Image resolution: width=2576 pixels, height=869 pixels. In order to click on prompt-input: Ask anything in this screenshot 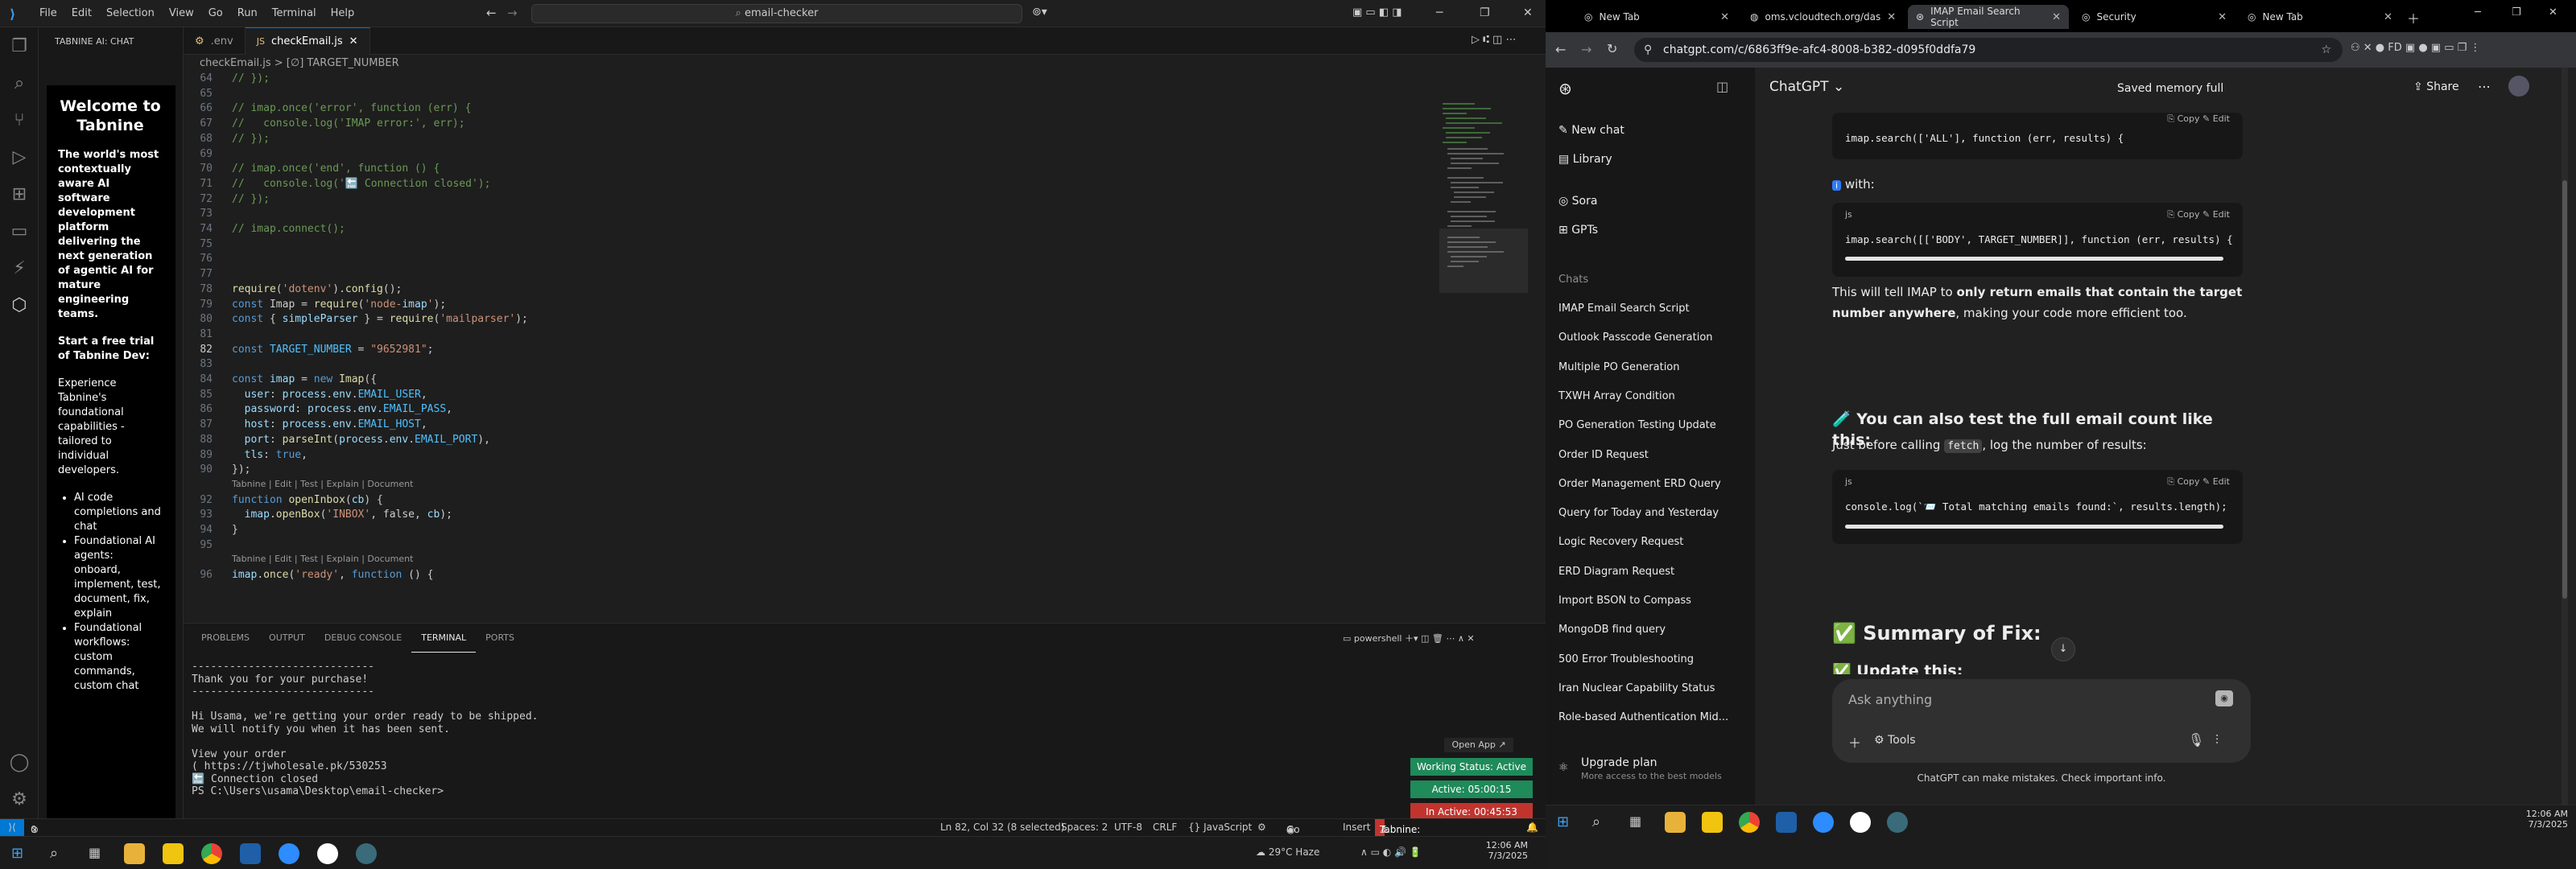, I will do `click(1890, 699)`.